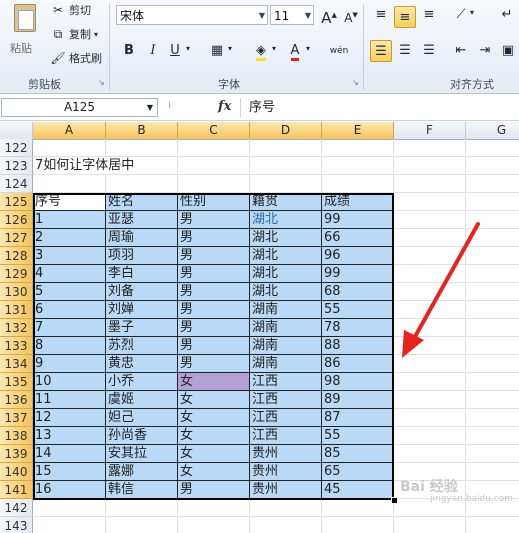  Describe the element at coordinates (142, 292) in the screenshot. I see `table-cell: 刘备` at that location.